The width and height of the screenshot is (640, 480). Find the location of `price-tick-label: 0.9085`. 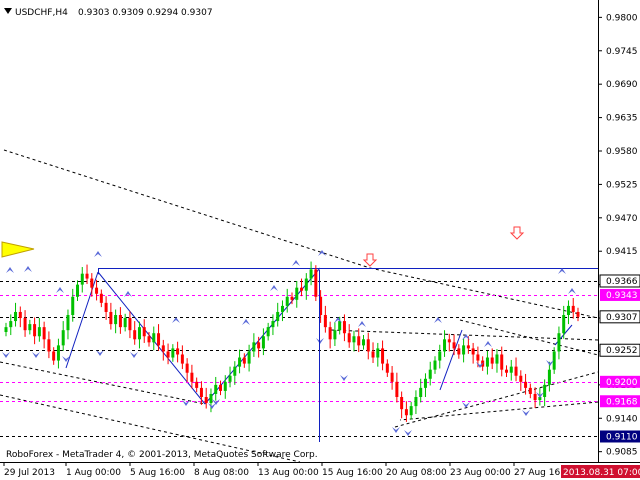

price-tick-label: 0.9085 is located at coordinates (622, 453).